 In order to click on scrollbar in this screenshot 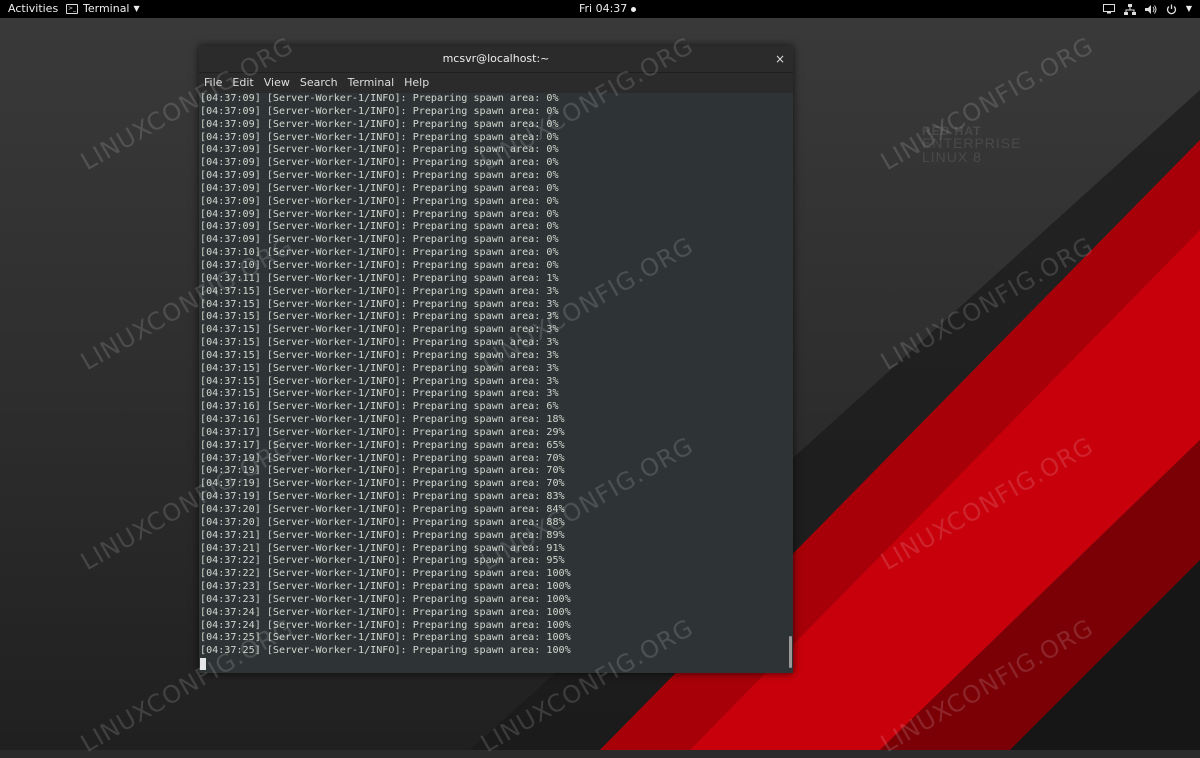, I will do `click(790, 383)`.